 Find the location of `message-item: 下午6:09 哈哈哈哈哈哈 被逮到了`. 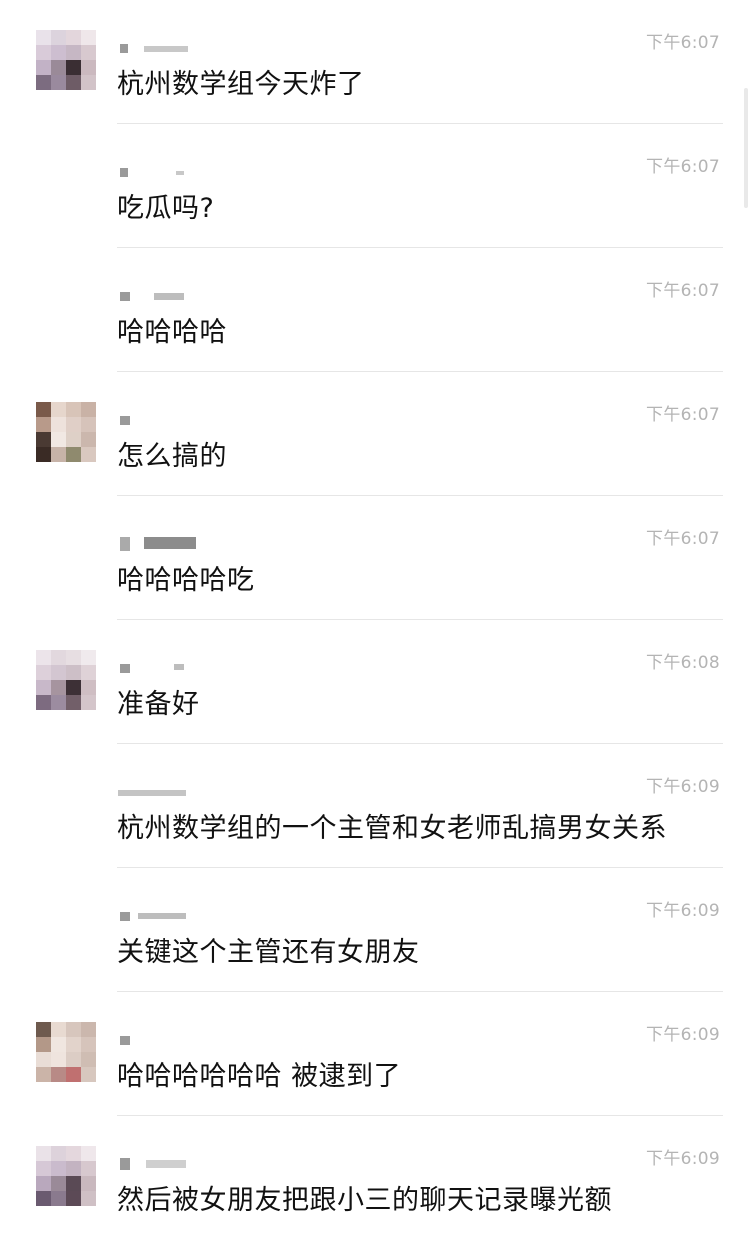

message-item: 下午6:09 哈哈哈哈哈哈 被逮到了 is located at coordinates (375, 1054).